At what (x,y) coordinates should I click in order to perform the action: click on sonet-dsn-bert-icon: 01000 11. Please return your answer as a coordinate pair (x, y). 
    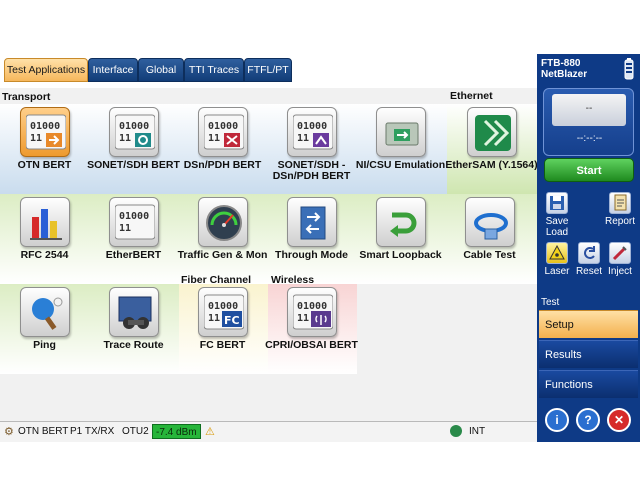
    Looking at the image, I should click on (312, 132).